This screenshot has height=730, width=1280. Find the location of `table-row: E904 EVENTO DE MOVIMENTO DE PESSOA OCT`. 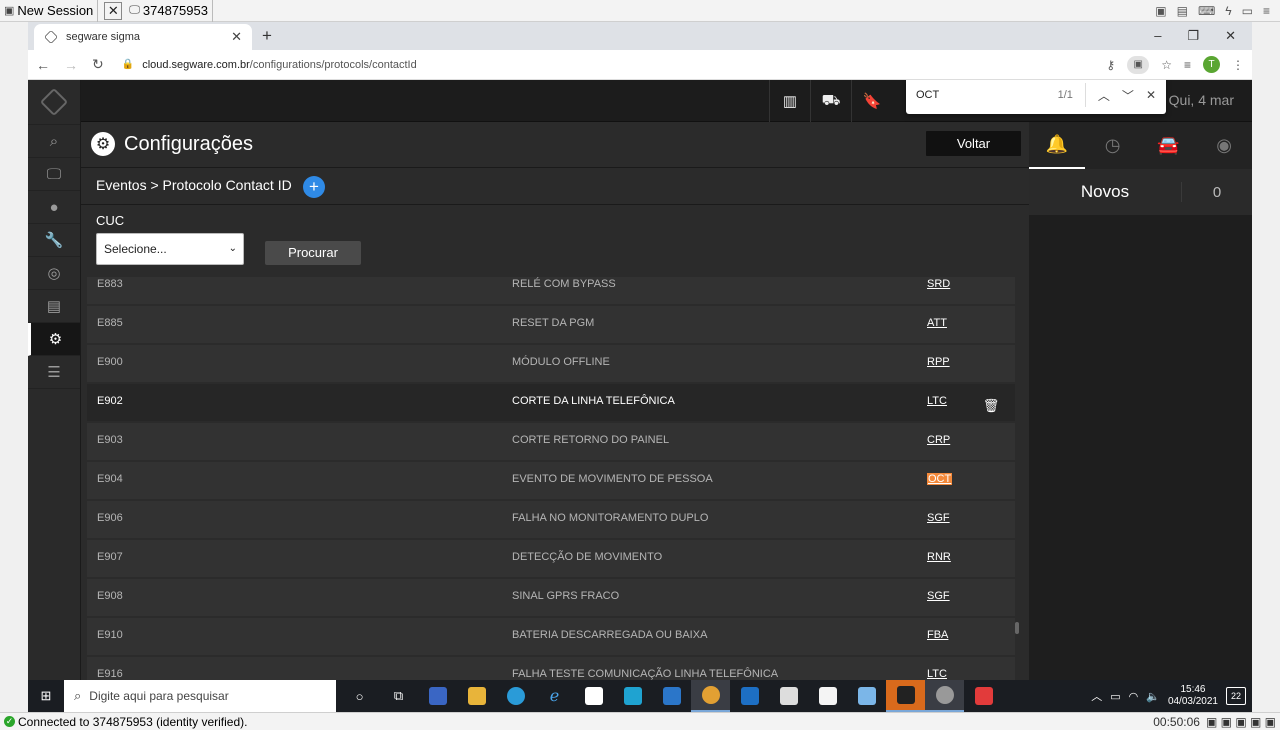

table-row: E904 EVENTO DE MOVIMENTO DE PESSOA OCT is located at coordinates (551, 480).